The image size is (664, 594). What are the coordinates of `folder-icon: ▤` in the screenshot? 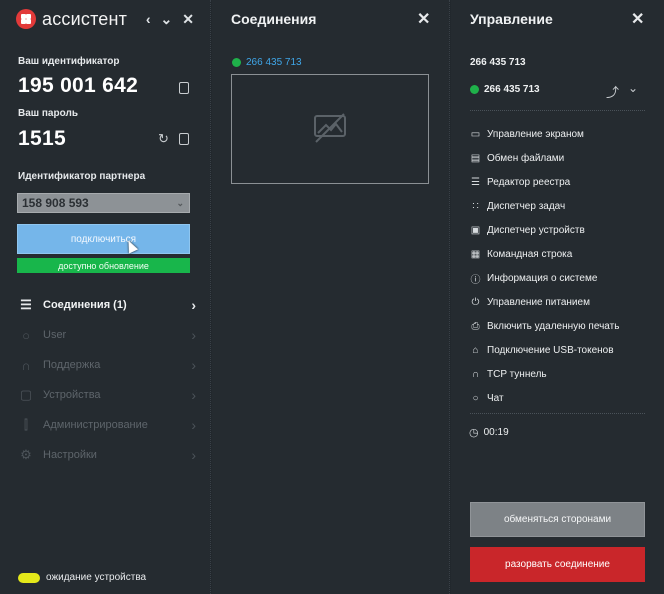 It's located at (475, 158).